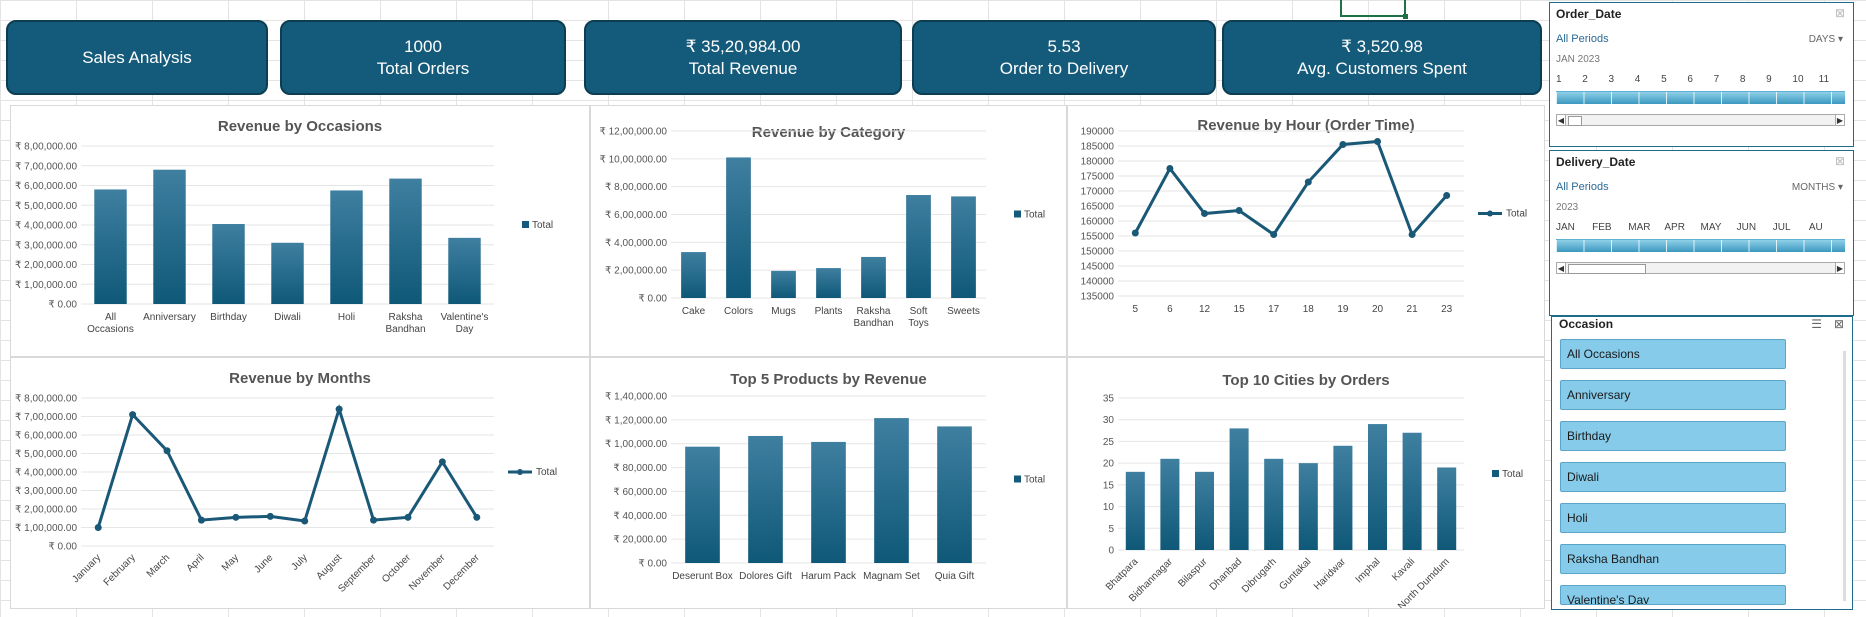 This screenshot has width=1866, height=617. Describe the element at coordinates (1673, 436) in the screenshot. I see `occasion-item: Birthday` at that location.